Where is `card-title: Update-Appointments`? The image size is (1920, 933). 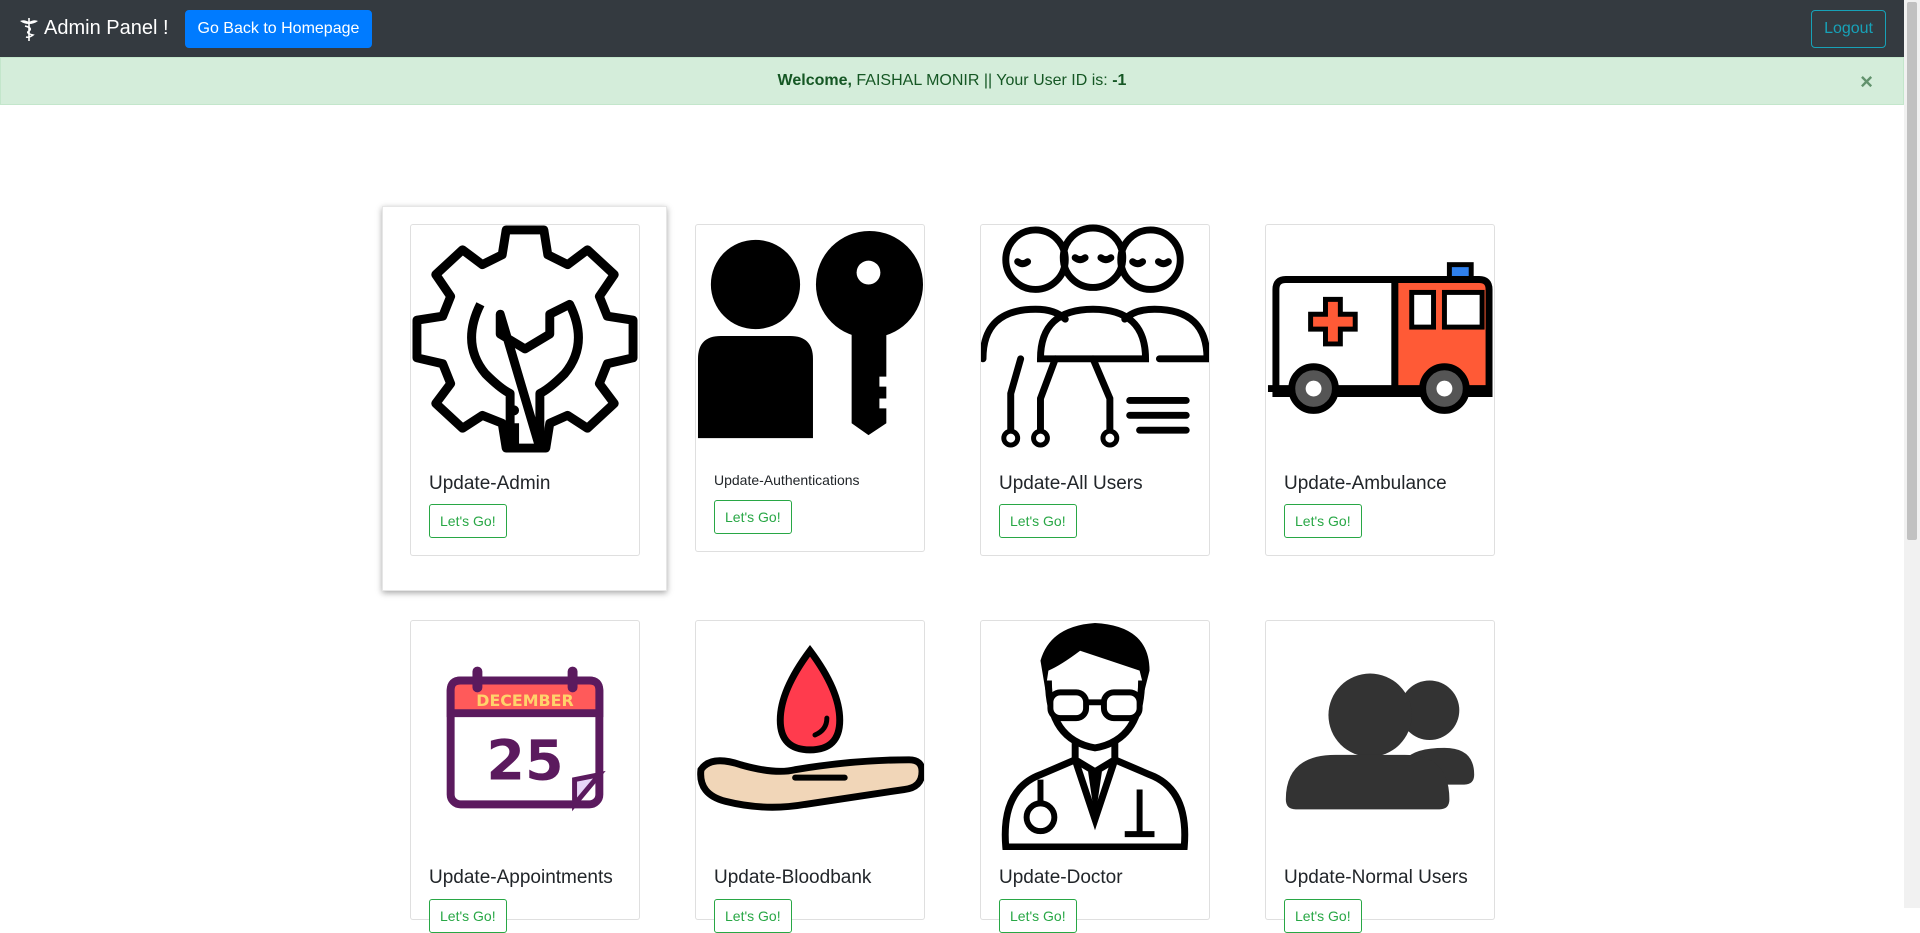
card-title: Update-Appointments is located at coordinates (521, 877).